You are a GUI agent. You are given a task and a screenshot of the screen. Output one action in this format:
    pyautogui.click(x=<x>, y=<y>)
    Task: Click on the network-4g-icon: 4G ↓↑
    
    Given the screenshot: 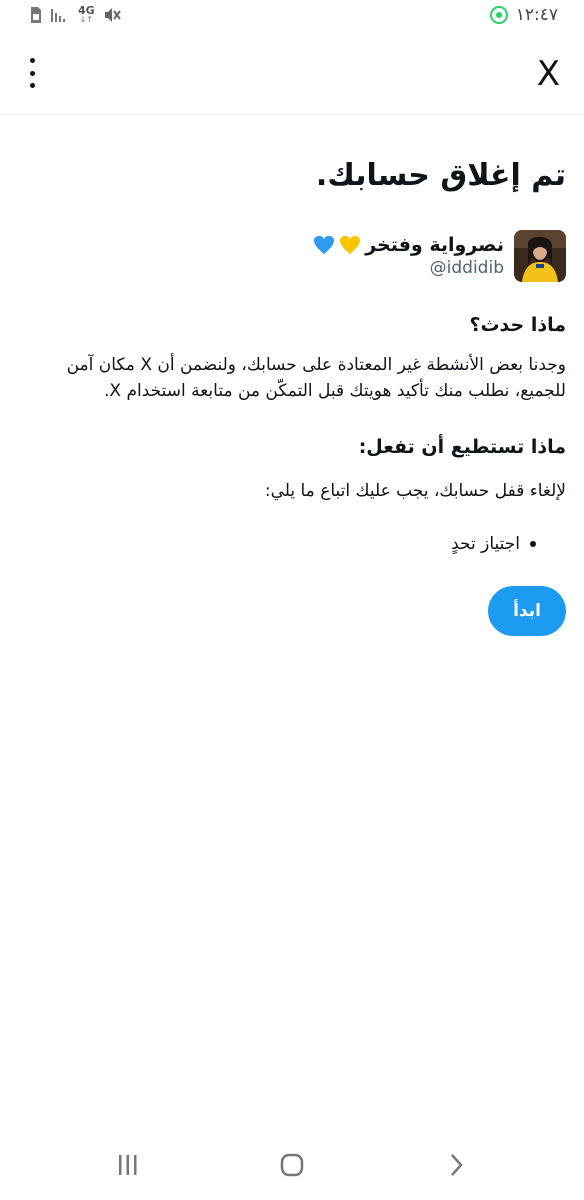 What is the action you would take?
    pyautogui.click(x=86, y=14)
    